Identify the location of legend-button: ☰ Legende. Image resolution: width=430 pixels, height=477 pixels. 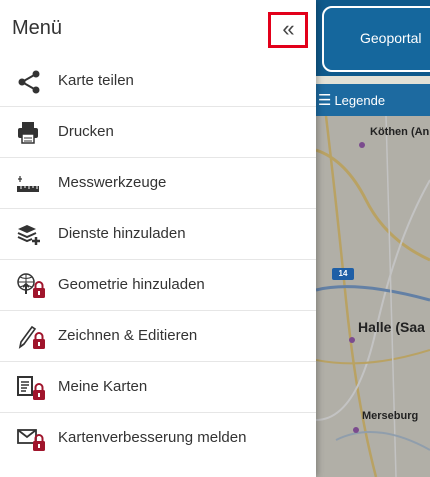
(373, 100).